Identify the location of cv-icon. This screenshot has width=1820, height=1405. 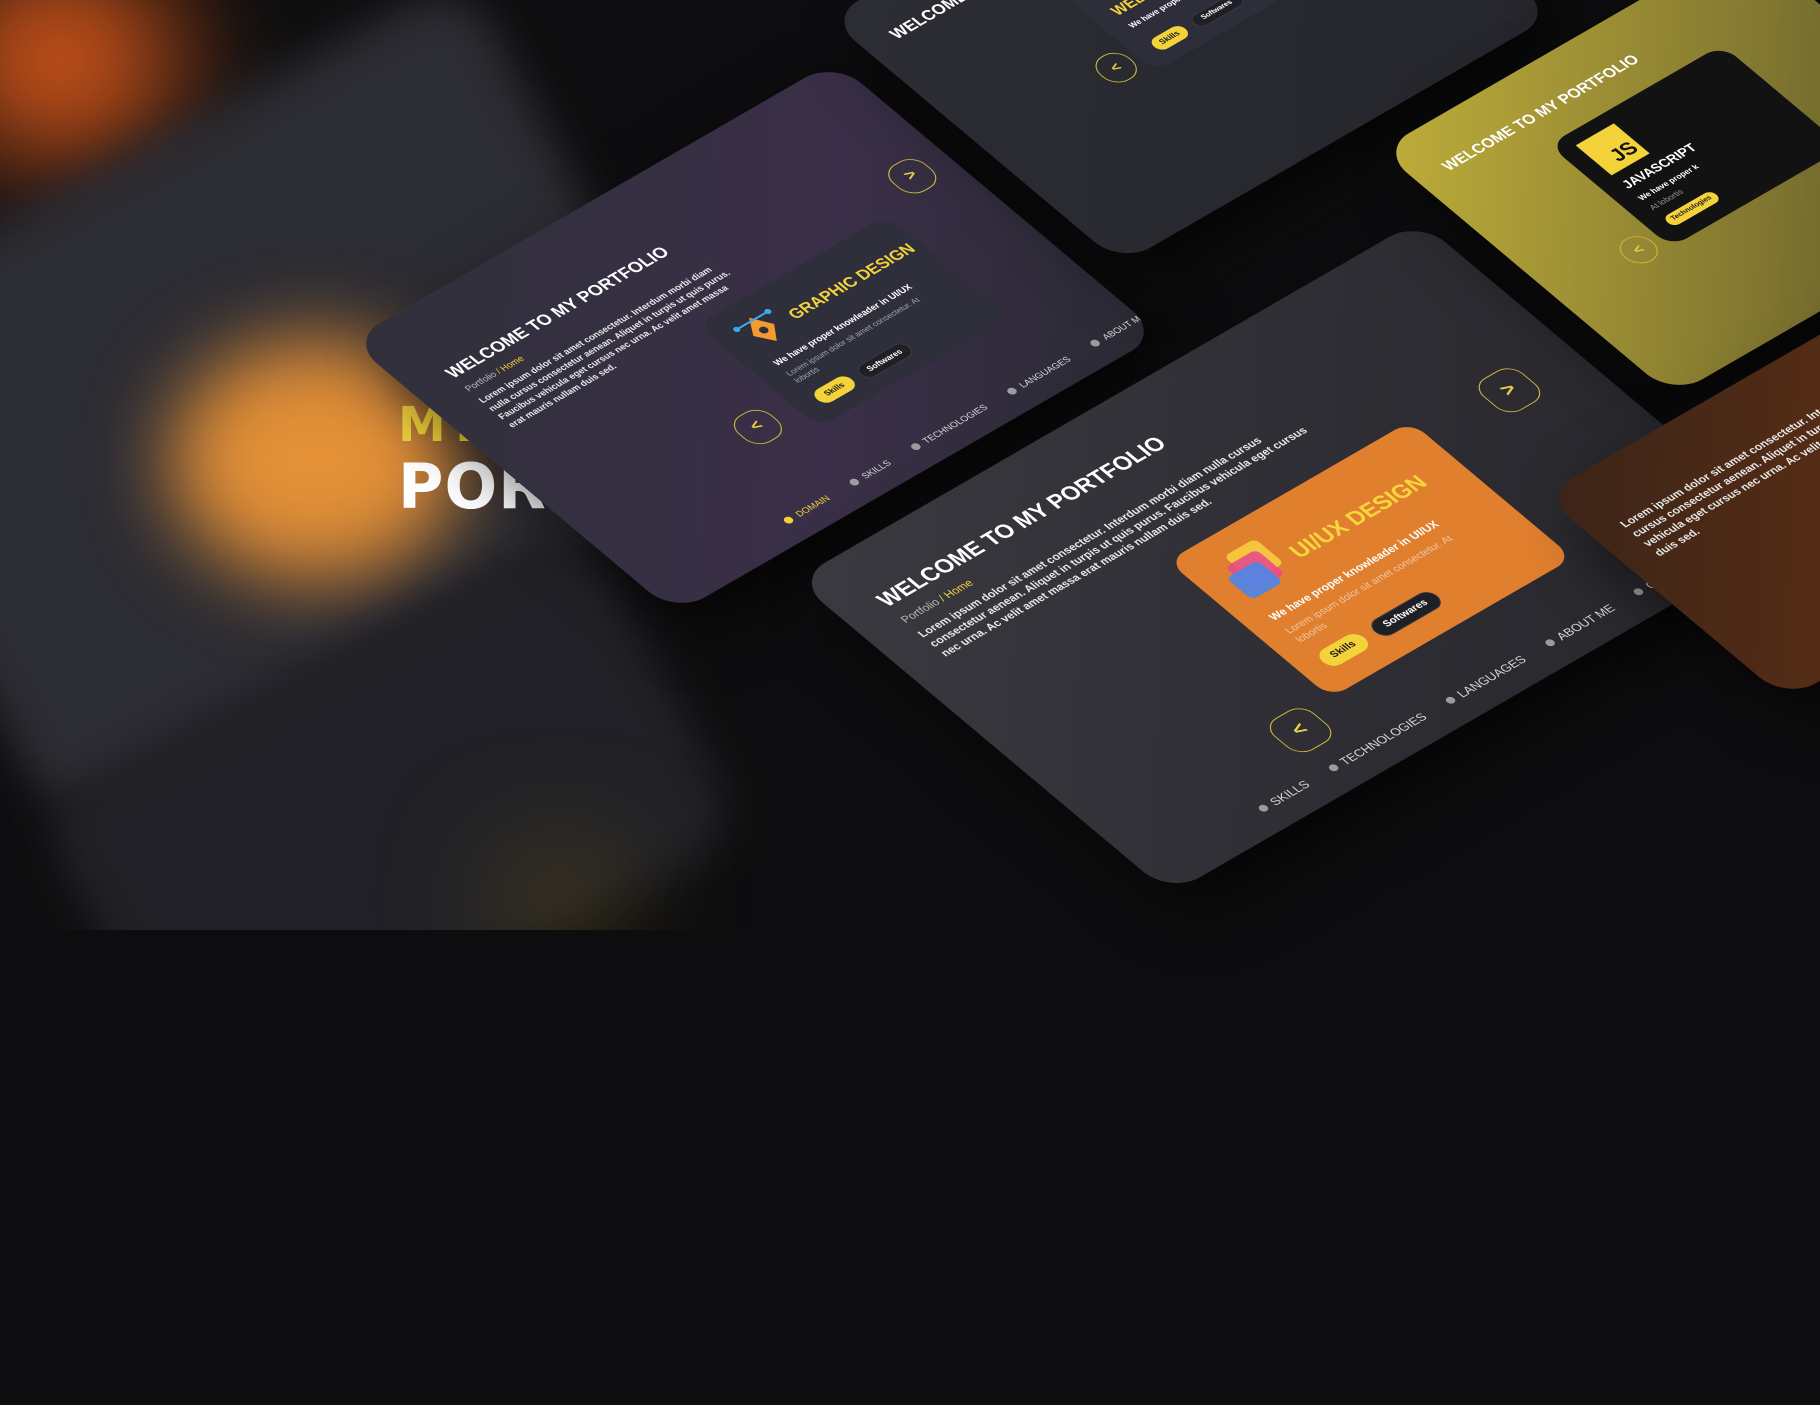
(1638, 591).